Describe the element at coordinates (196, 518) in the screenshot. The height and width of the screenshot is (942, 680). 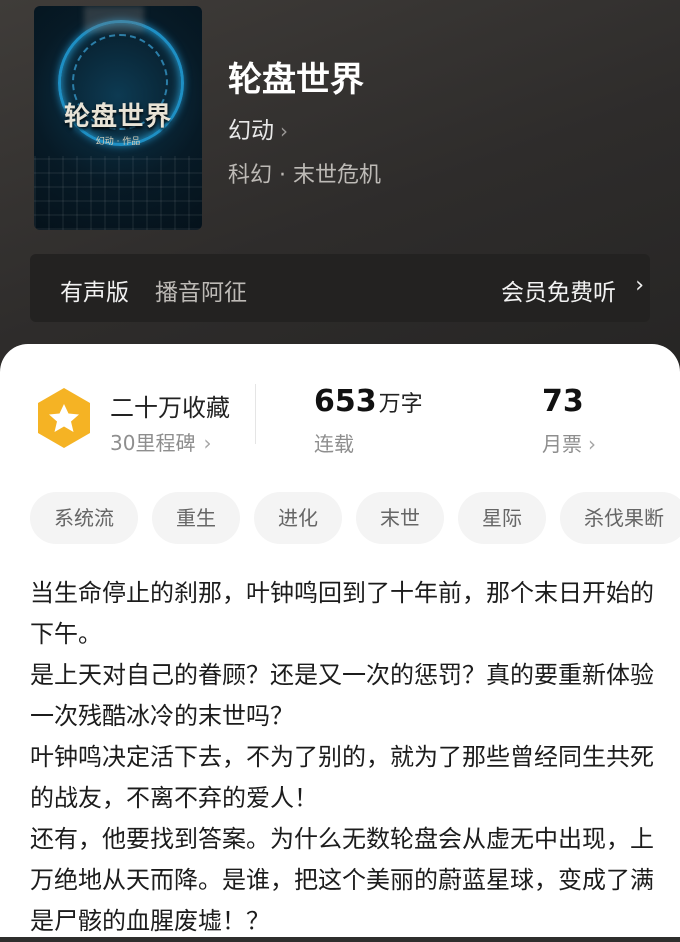
I see `tag-chip: 重生` at that location.